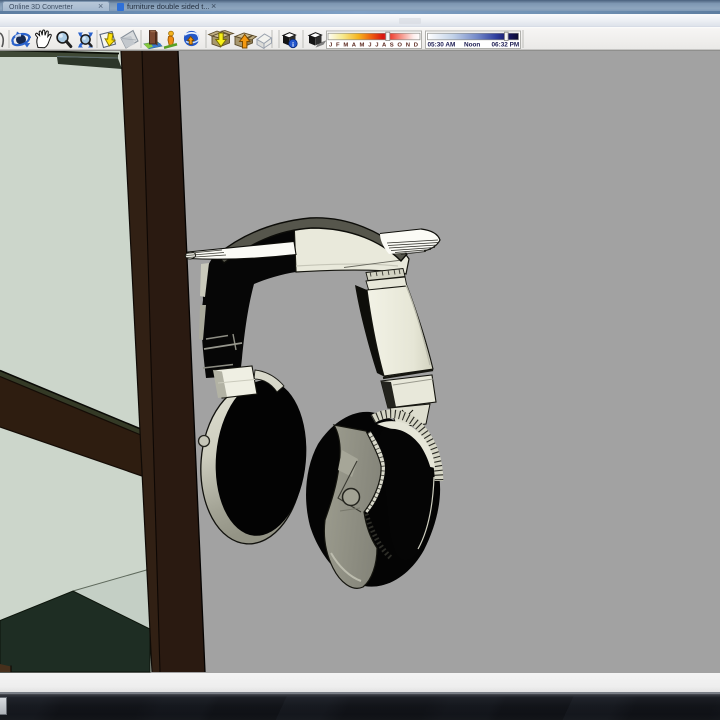  I want to click on svg-text: J F M A M J J A S O N D, so click(374, 45).